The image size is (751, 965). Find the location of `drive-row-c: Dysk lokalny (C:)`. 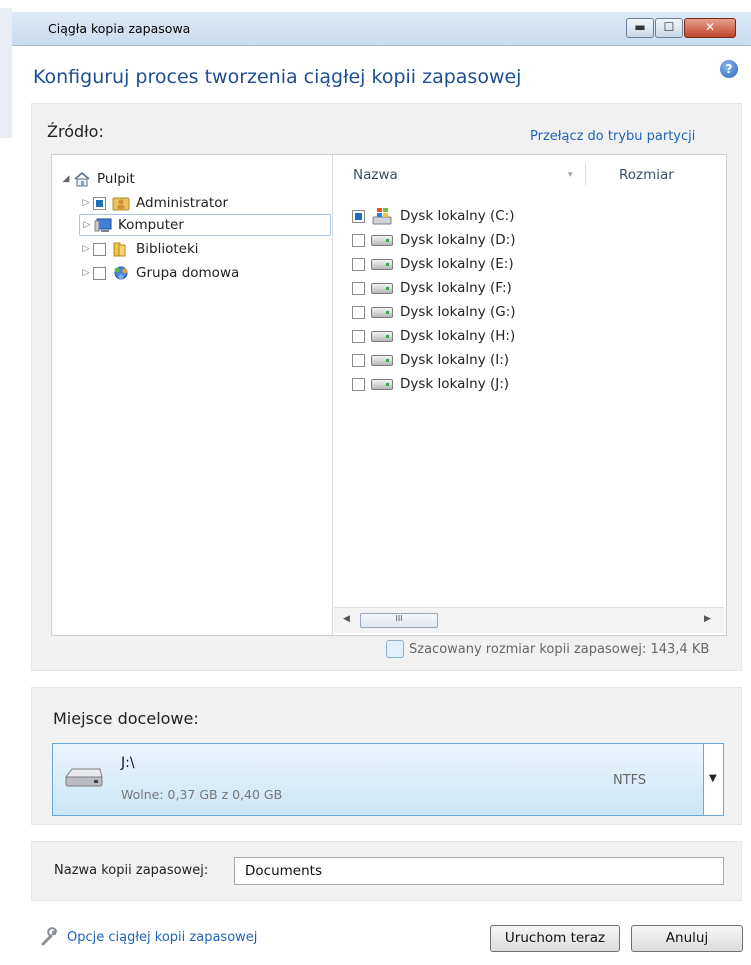

drive-row-c: Dysk lokalny (C:) is located at coordinates (433, 216).